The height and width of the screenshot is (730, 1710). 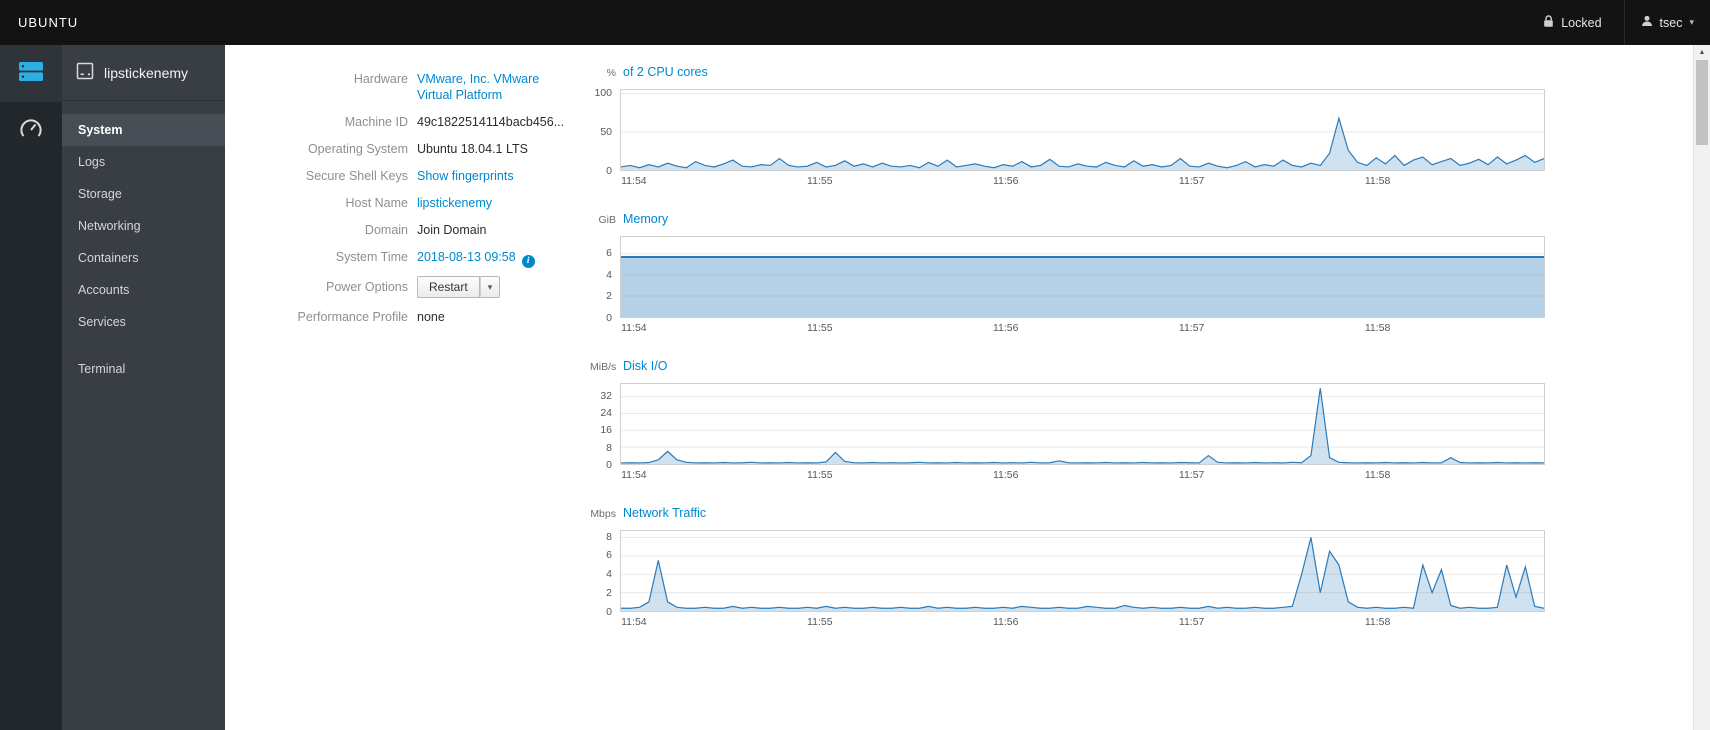 I want to click on sidebar-item-networking: Networking, so click(x=143, y=226).